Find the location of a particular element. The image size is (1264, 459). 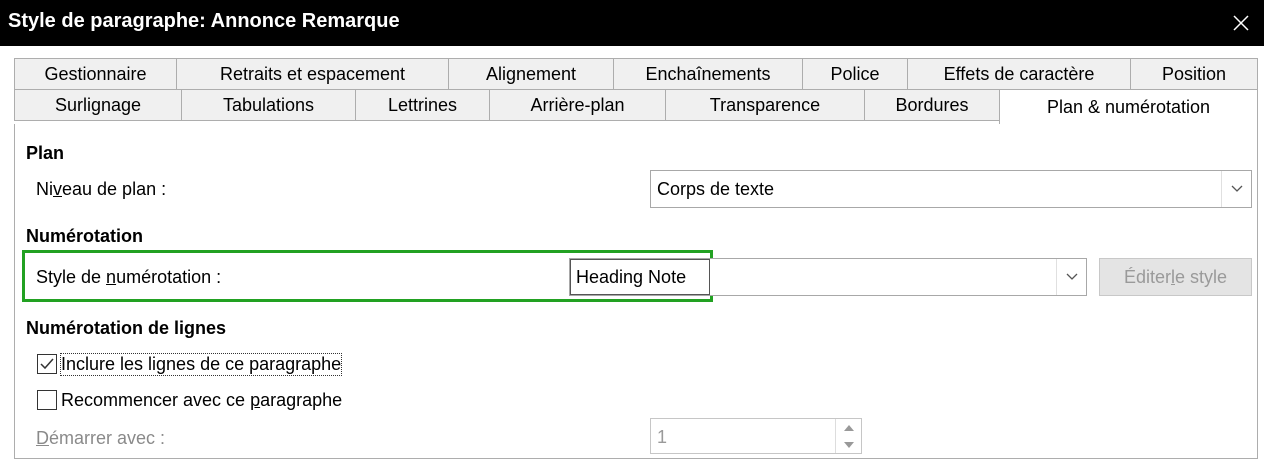

tab-retraits-espacement: Retraits et espacement is located at coordinates (312, 74).